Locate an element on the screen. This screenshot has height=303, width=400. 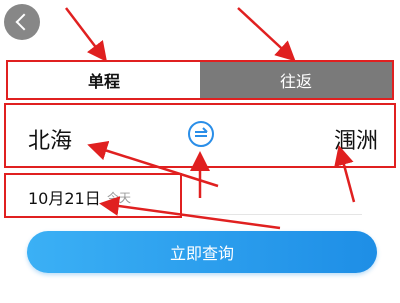
divider is located at coordinates (272, 214).